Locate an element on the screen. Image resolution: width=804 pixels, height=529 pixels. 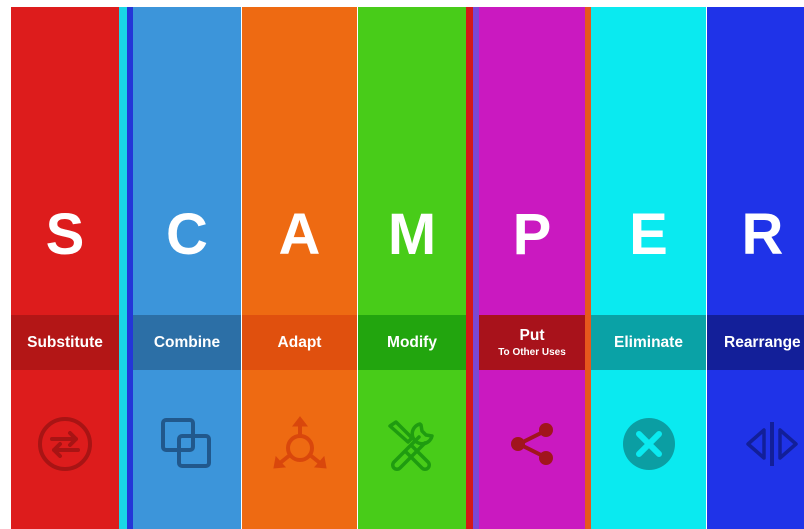
share-icon is located at coordinates (532, 444).